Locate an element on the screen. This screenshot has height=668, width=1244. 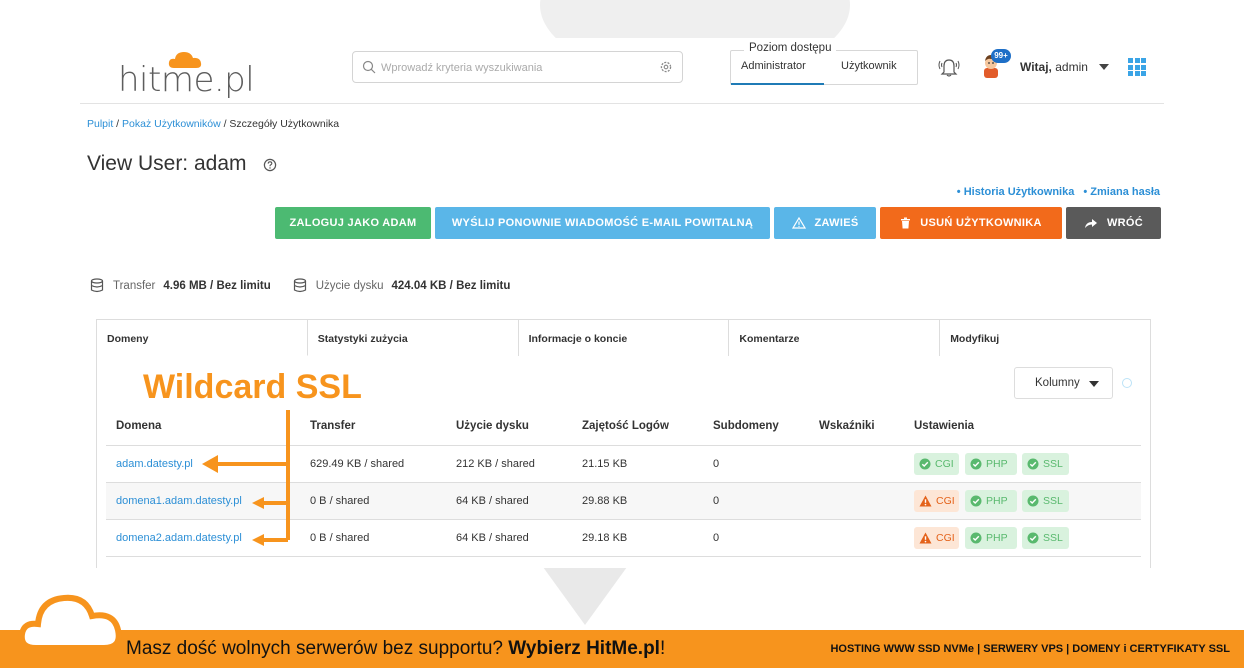
column-header-indicators: Wskaźniki is located at coordinates (847, 426).